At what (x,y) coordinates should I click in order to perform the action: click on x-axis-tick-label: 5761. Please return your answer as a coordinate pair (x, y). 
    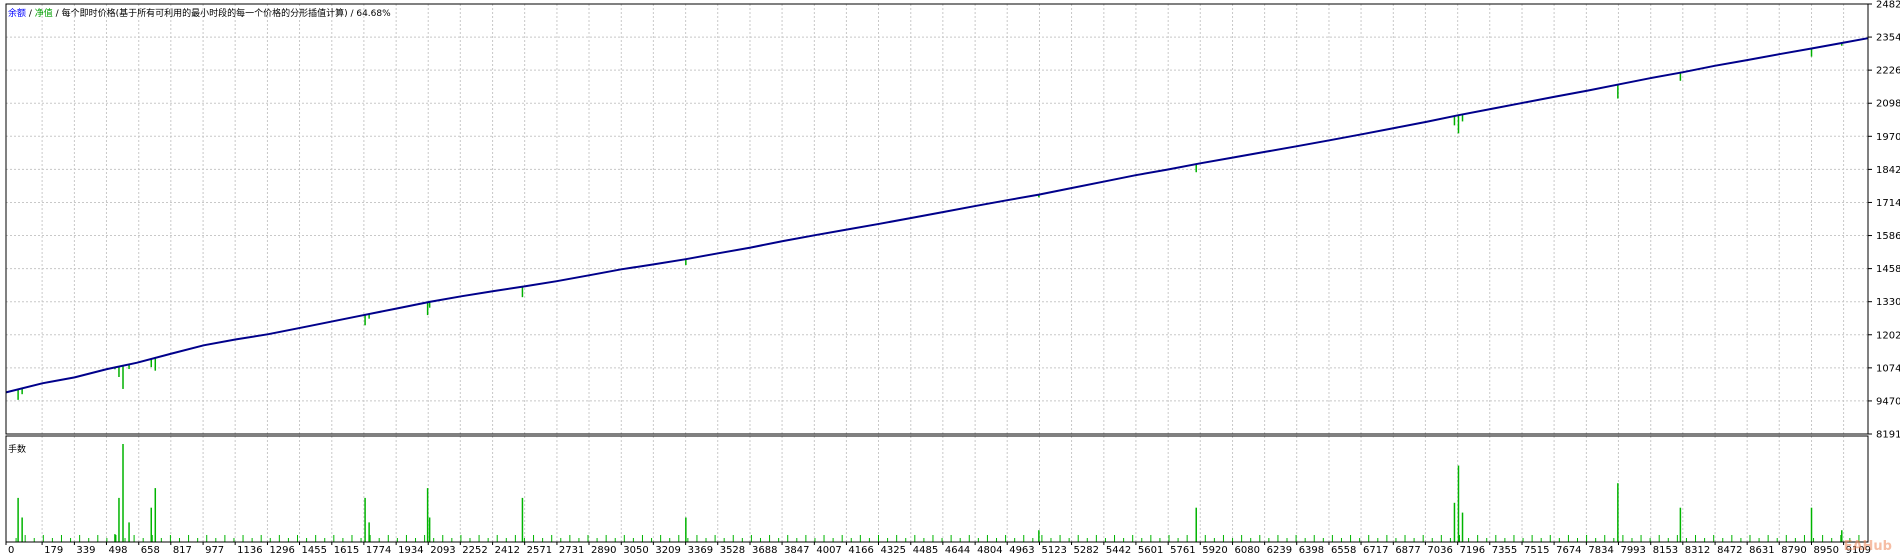
    Looking at the image, I should click on (1182, 550).